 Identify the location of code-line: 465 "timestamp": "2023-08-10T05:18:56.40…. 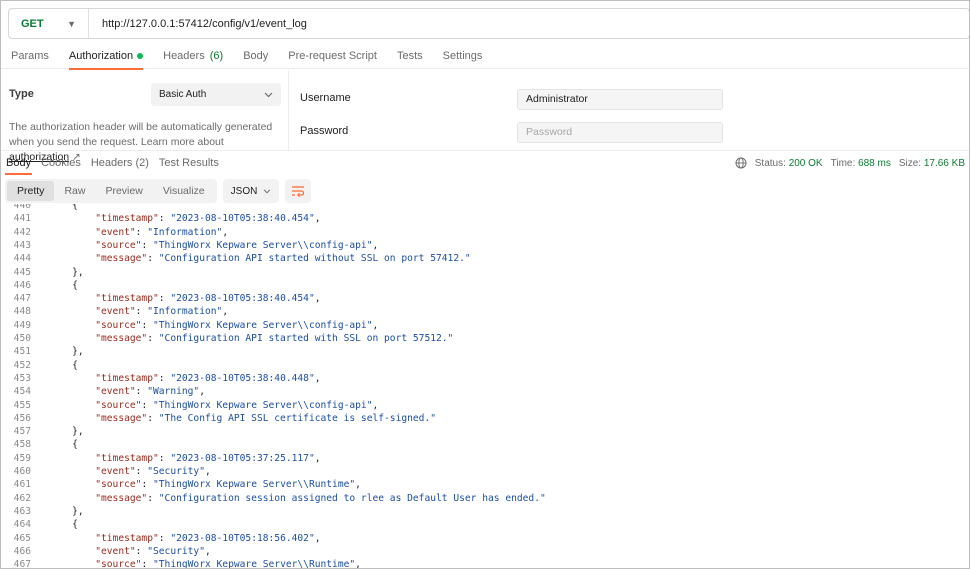
(485, 538).